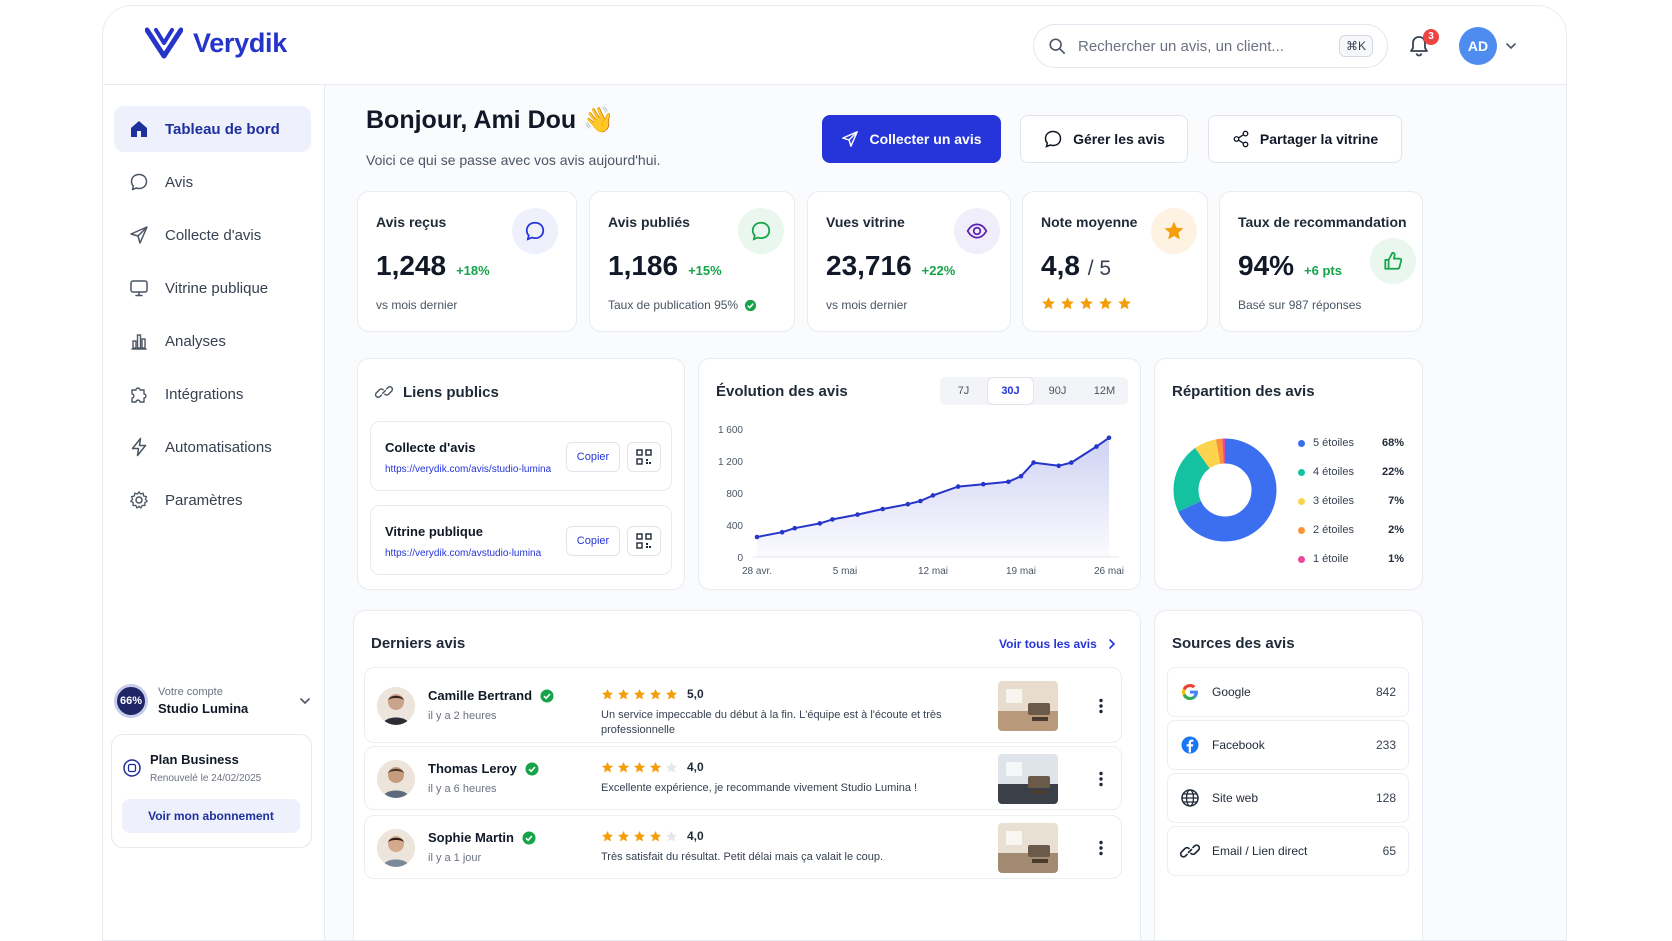 The width and height of the screenshot is (1672, 941). I want to click on kpi-value: 23,716 +22%, so click(891, 265).